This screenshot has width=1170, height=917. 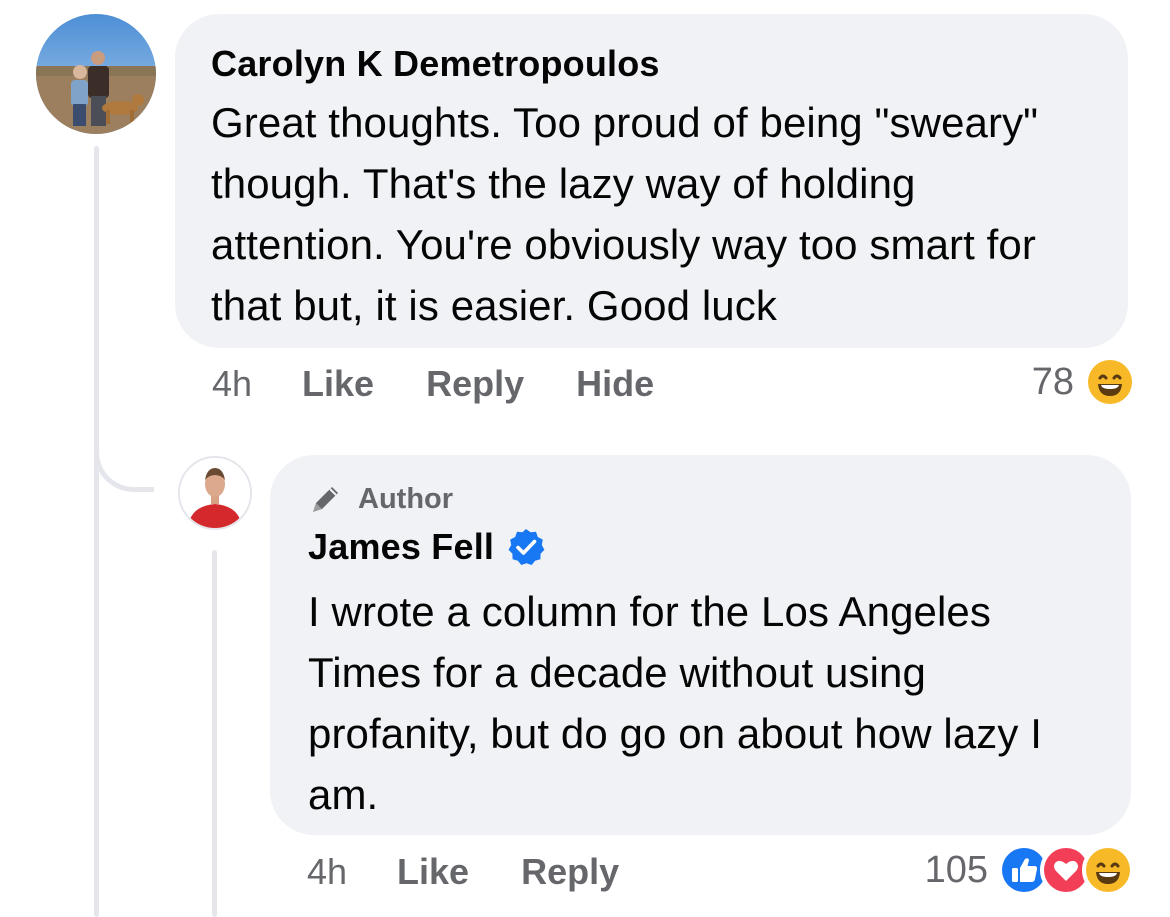 What do you see at coordinates (489, 872) in the screenshot?
I see `reply-actions: 4h Like Reply` at bounding box center [489, 872].